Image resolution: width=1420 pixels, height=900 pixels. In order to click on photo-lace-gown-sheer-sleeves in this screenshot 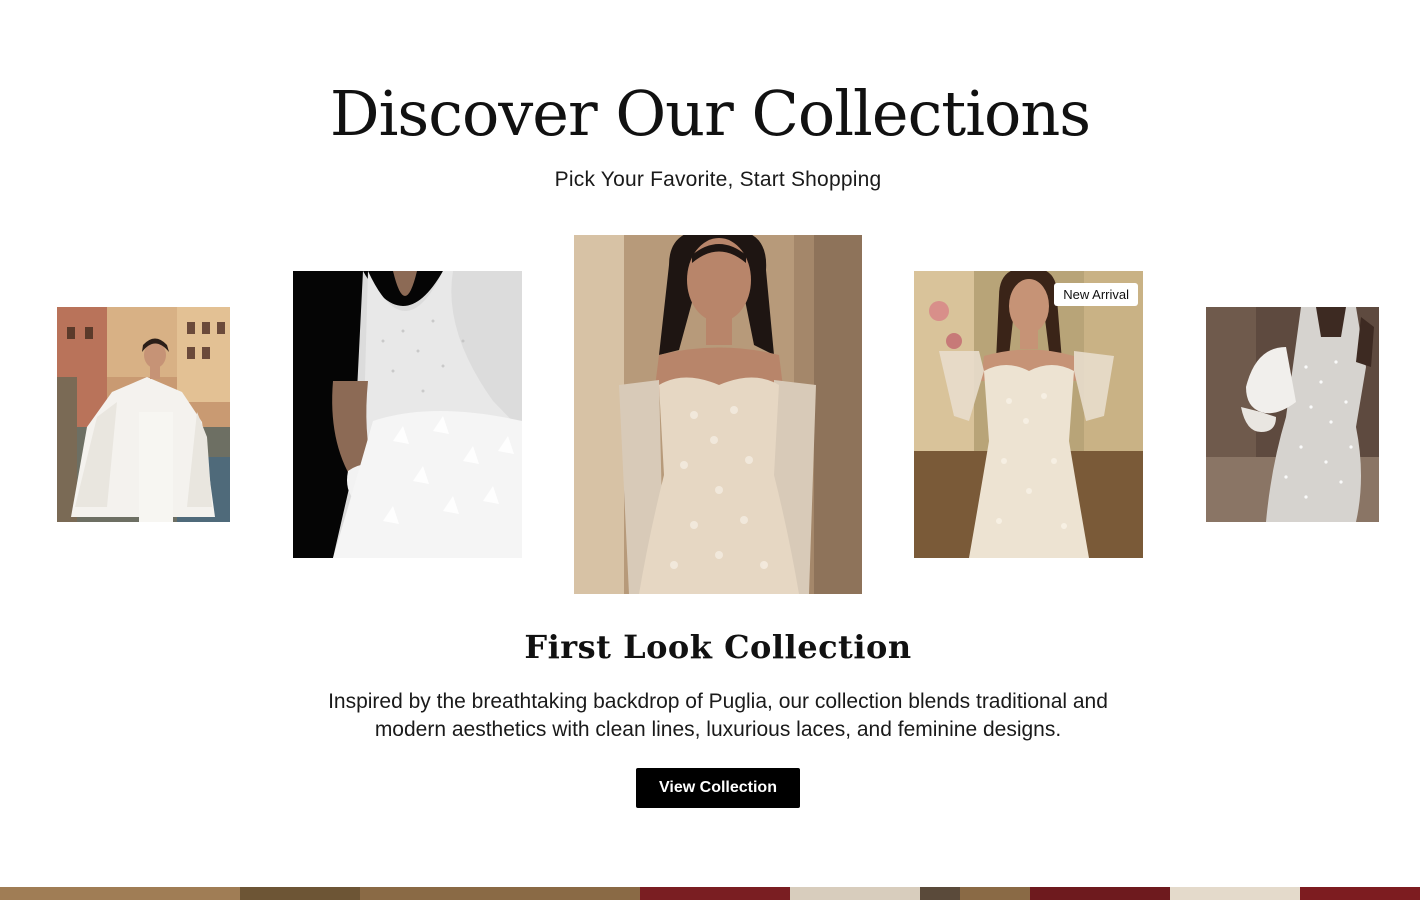, I will do `click(1028, 414)`.